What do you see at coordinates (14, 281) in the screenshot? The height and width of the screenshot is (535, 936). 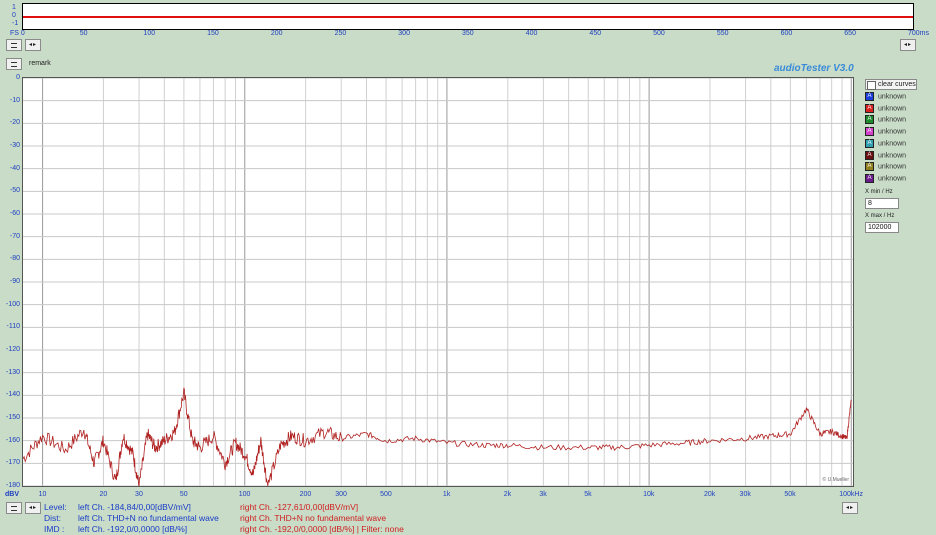 I see `y-tick-label: -90` at bounding box center [14, 281].